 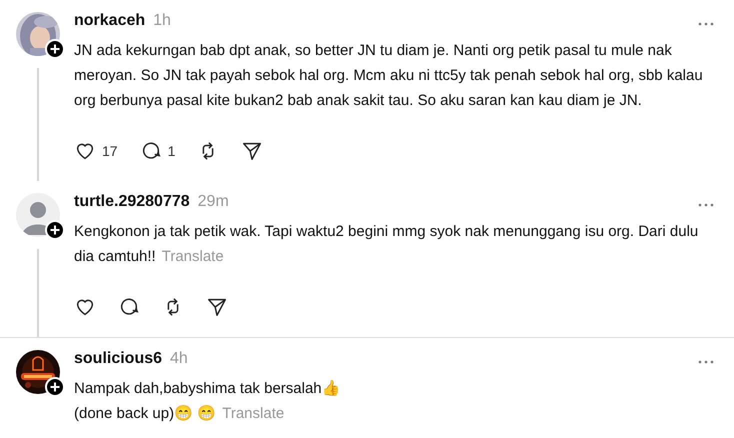 I want to click on timestamp: 4h, so click(x=179, y=359).